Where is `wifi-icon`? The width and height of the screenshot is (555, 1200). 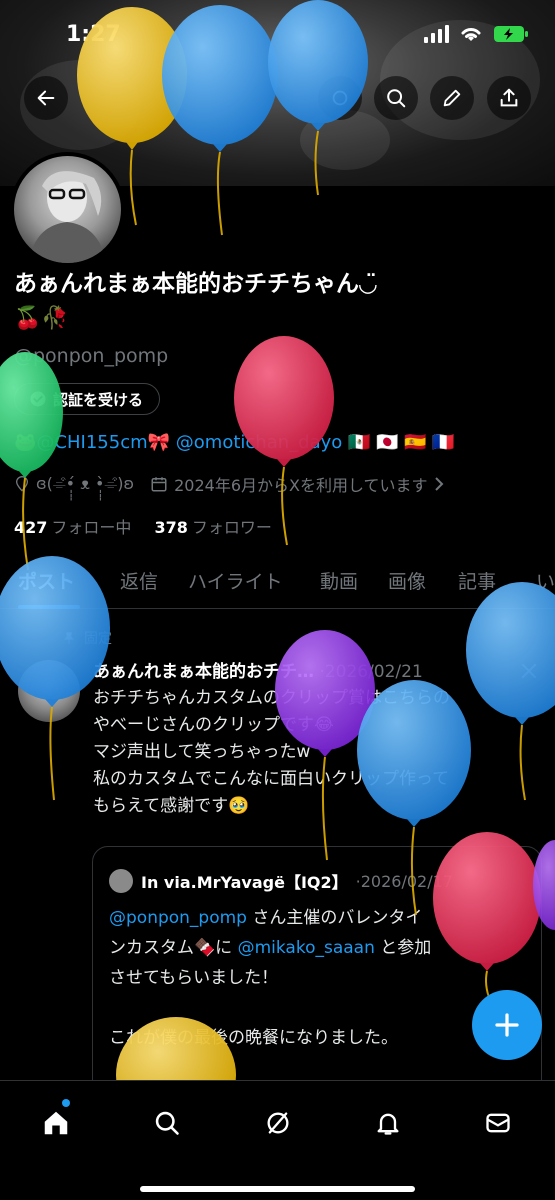
wifi-icon is located at coordinates (471, 34).